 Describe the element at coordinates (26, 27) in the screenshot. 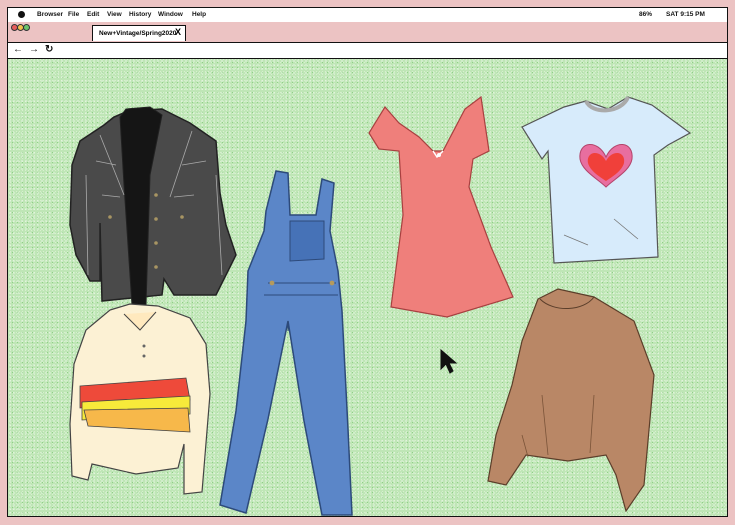

I see `zoom-window-icon` at that location.